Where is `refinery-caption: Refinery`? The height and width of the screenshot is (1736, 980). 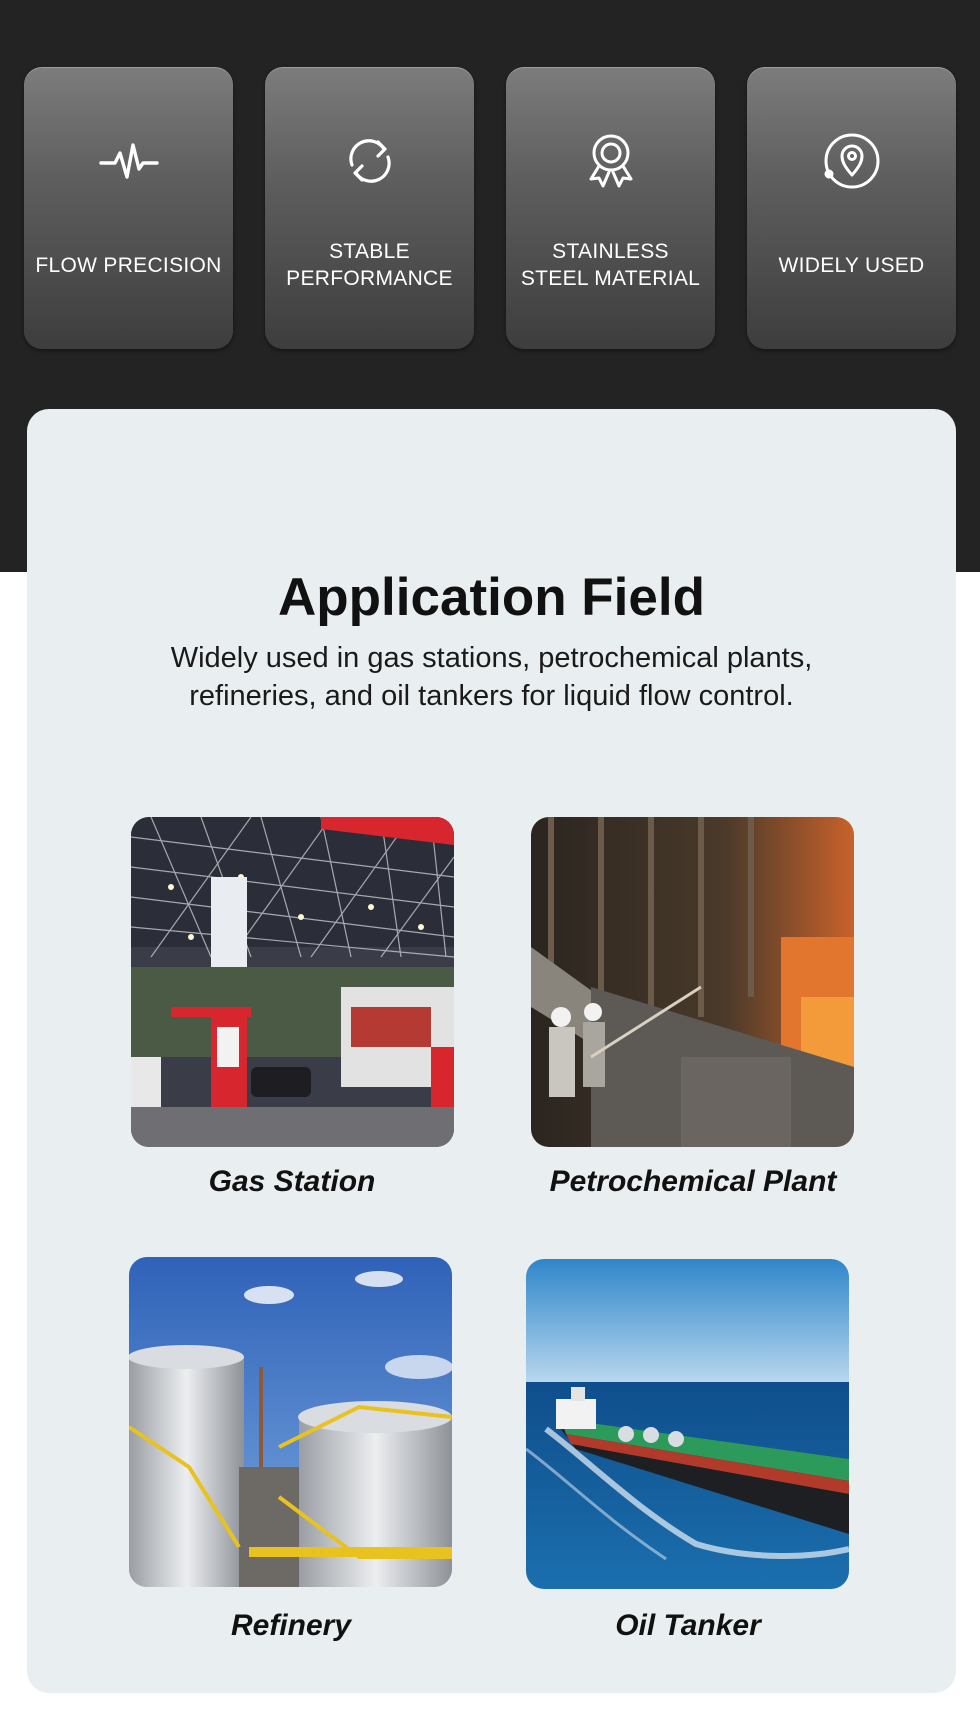
refinery-caption: Refinery is located at coordinates (291, 1625).